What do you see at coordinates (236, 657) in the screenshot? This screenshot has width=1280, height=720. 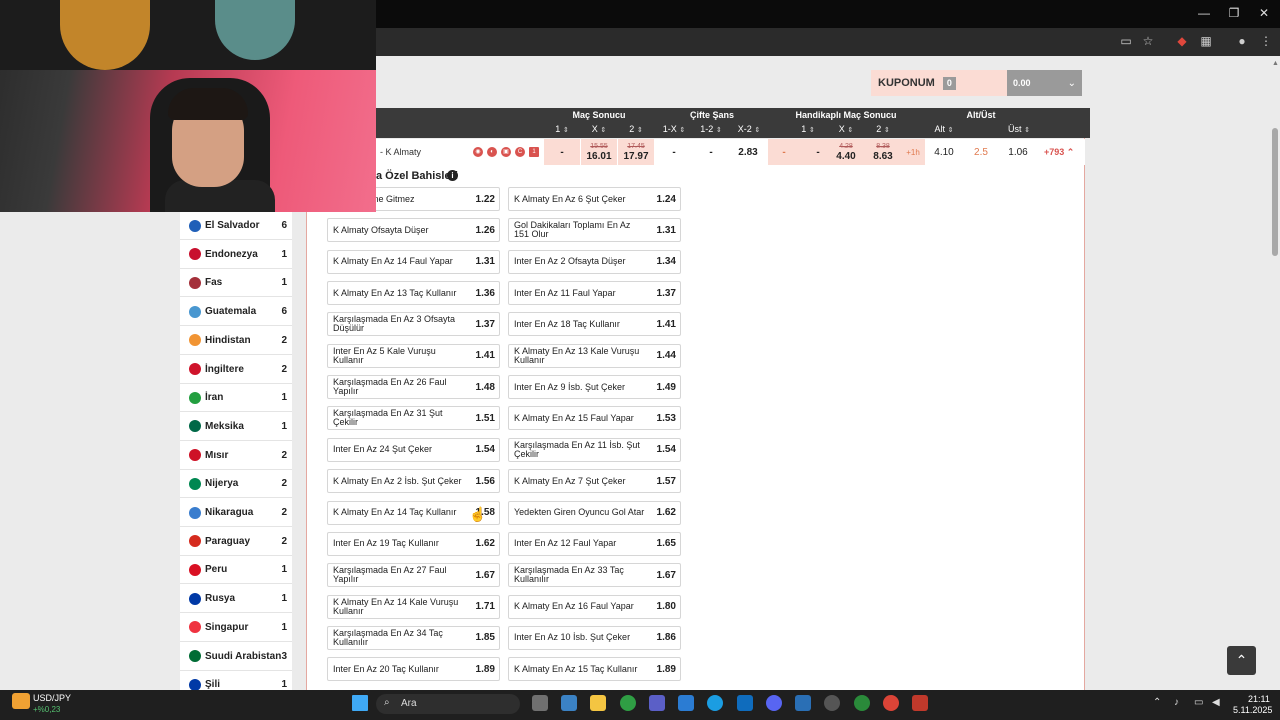 I see `country-item: Suudi Arabistan 3` at bounding box center [236, 657].